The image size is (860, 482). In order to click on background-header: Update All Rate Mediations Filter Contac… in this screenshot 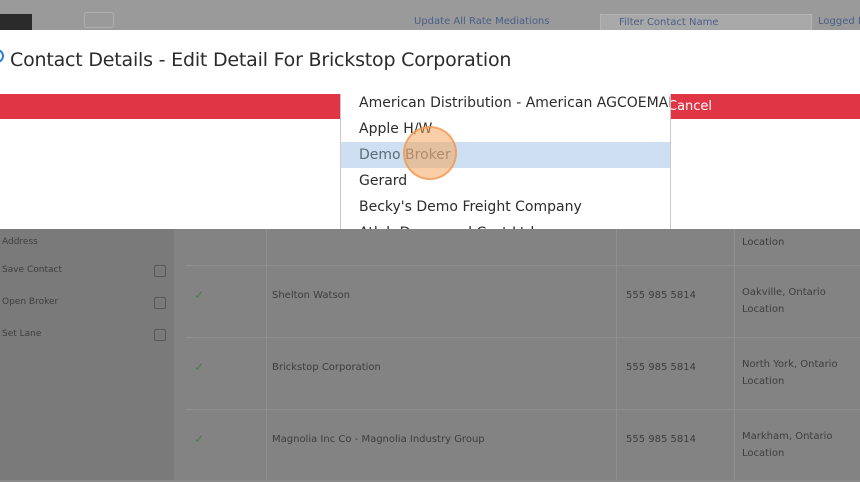, I will do `click(430, 16)`.